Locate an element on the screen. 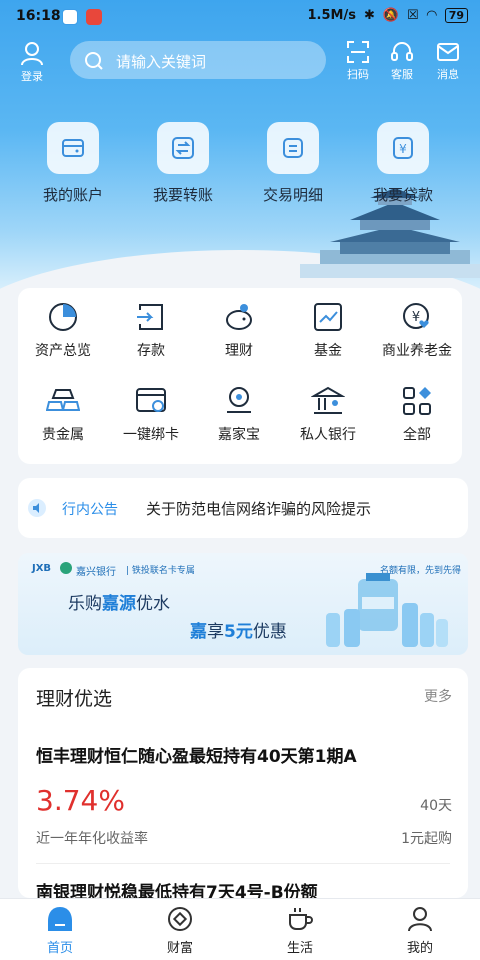 Image resolution: width=480 pixels, height=960 pixels. top-bar: 登录 请输入关键词 扫码 客服 消息 is located at coordinates (240, 62).